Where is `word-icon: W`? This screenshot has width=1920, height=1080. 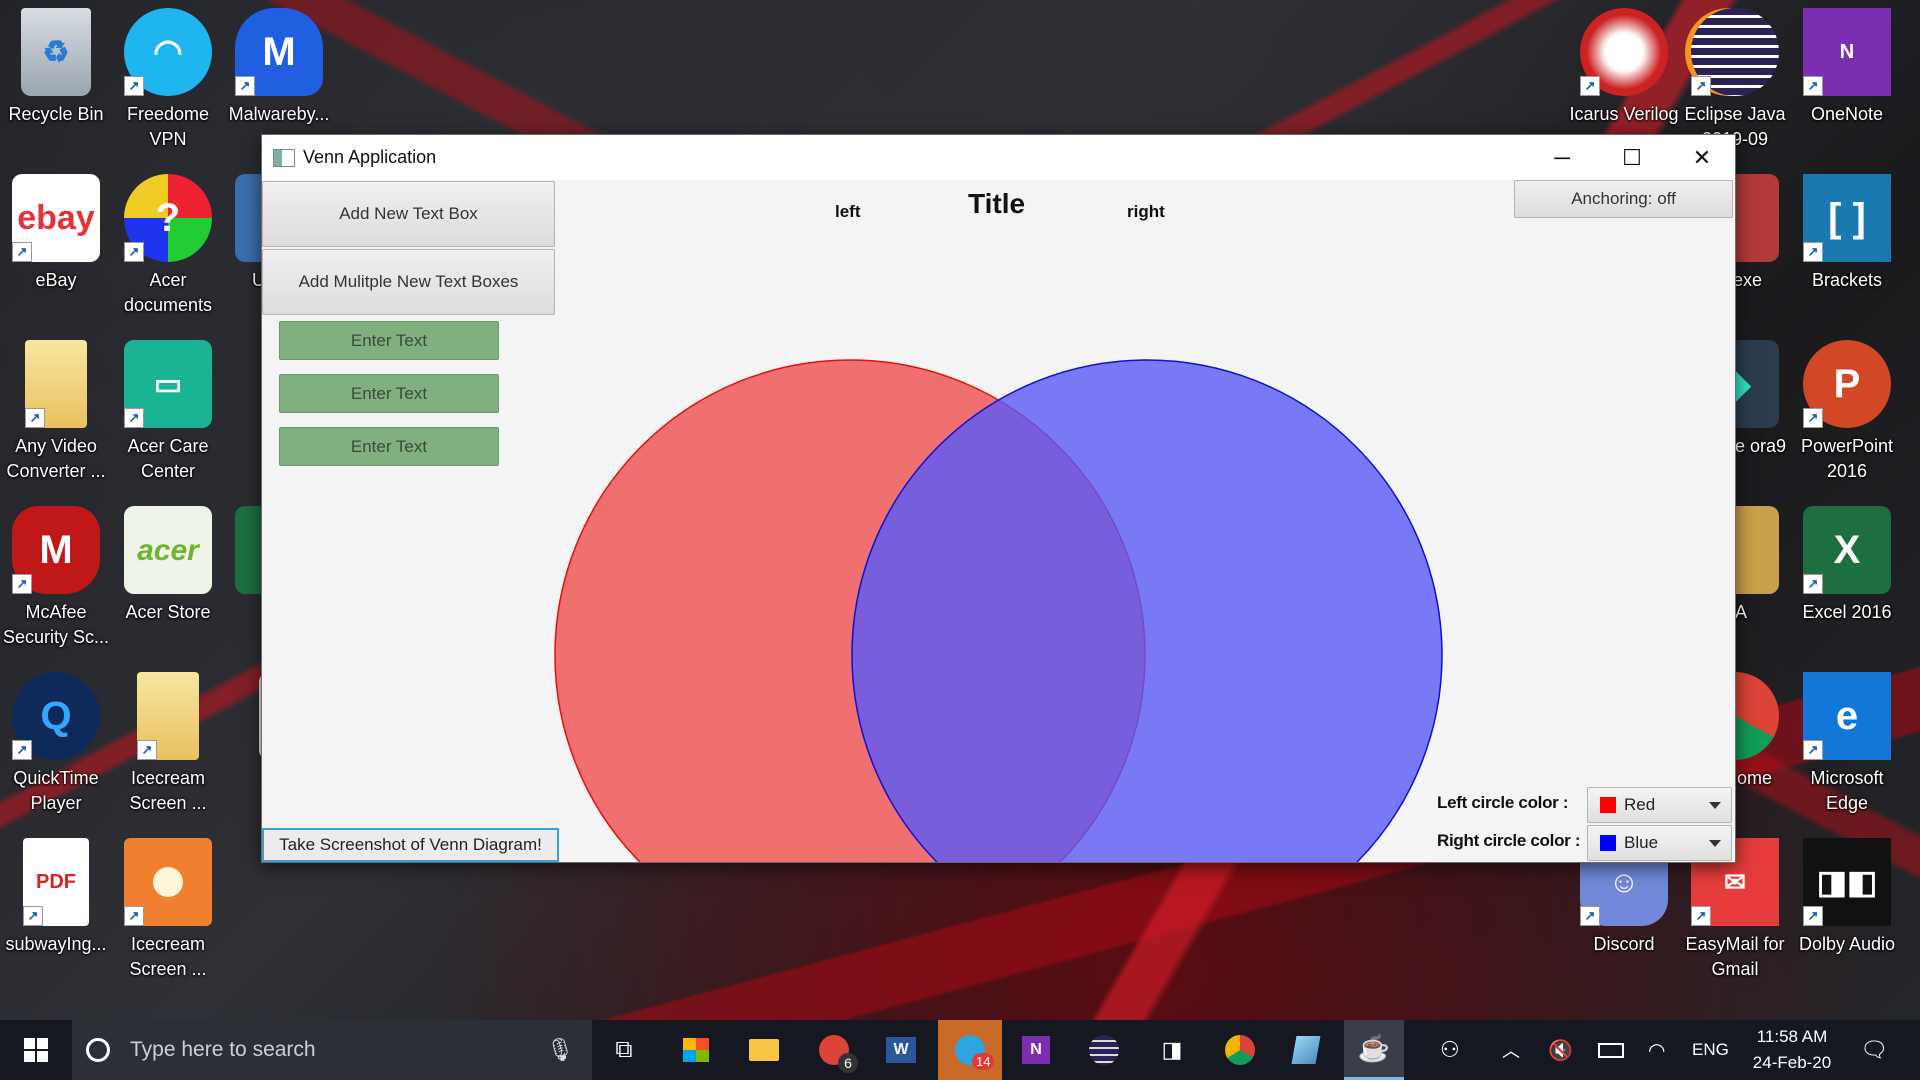 word-icon: W is located at coordinates (901, 1050).